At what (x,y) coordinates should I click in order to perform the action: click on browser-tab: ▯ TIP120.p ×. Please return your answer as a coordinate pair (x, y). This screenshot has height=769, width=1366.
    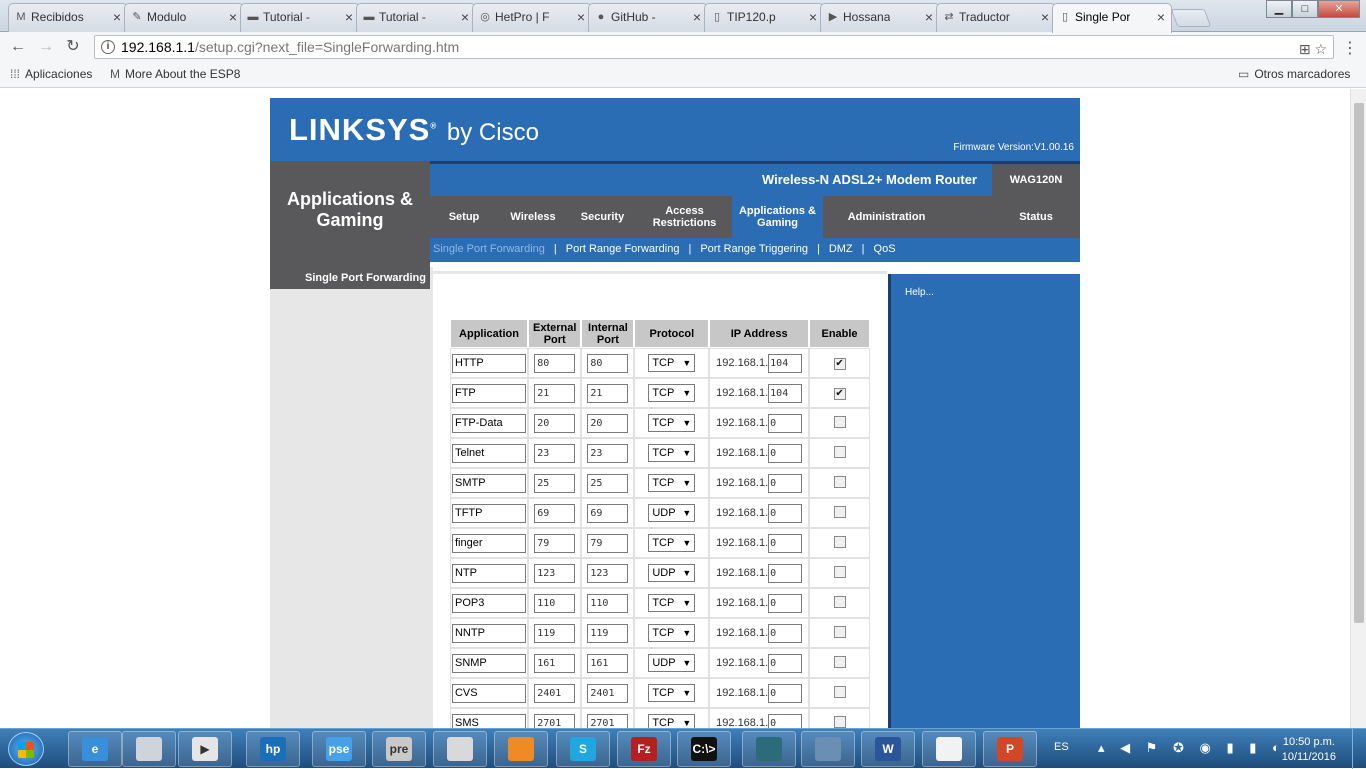
    Looking at the image, I should click on (764, 17).